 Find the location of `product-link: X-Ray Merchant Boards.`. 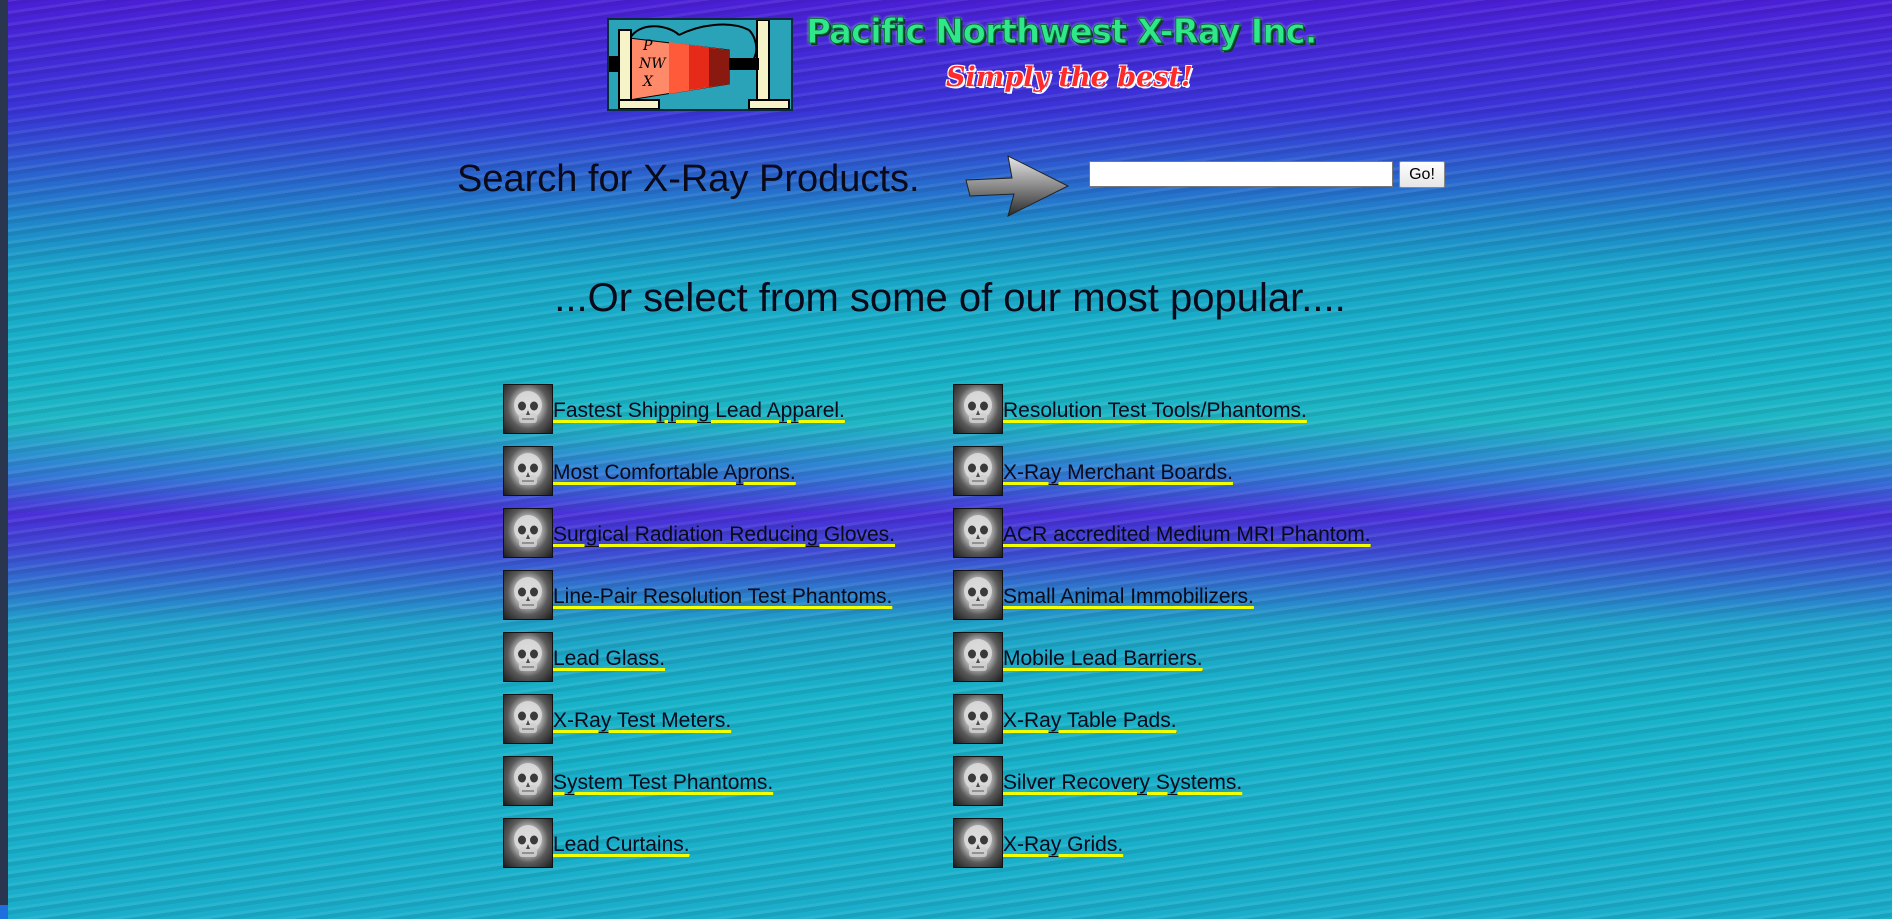

product-link: X-Ray Merchant Boards. is located at coordinates (1118, 473).